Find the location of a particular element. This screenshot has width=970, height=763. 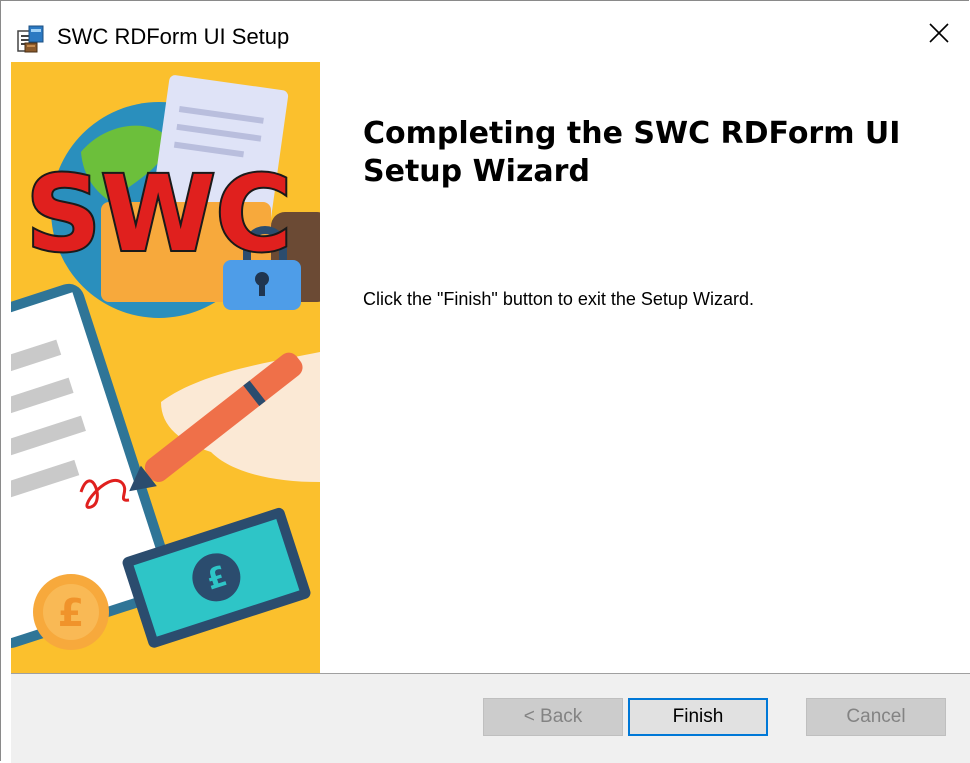

installer-app-icon is located at coordinates (31, 39).